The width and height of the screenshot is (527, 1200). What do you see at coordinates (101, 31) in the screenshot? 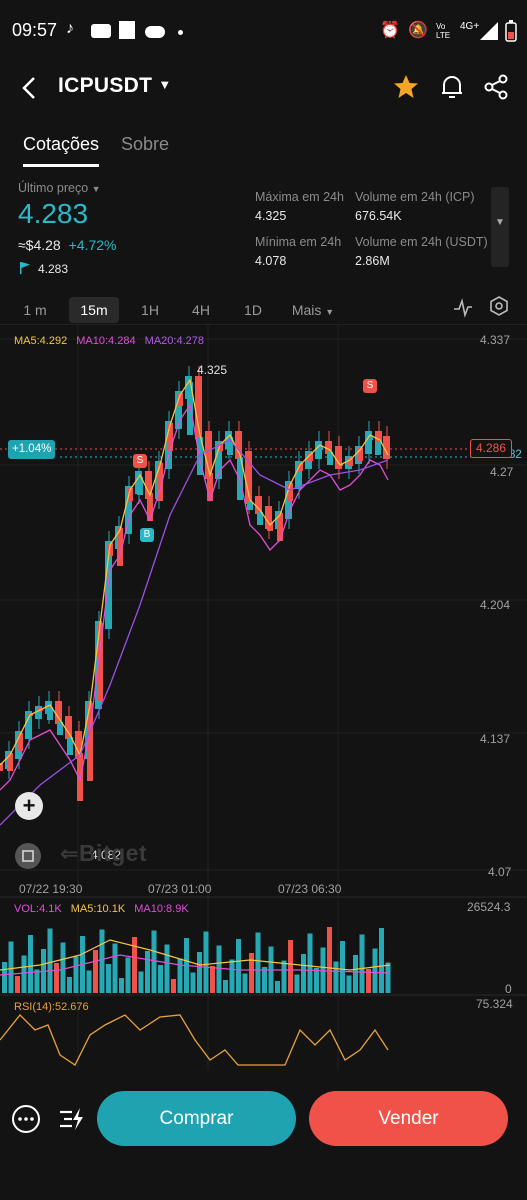
I see `youtube-icon` at bounding box center [101, 31].